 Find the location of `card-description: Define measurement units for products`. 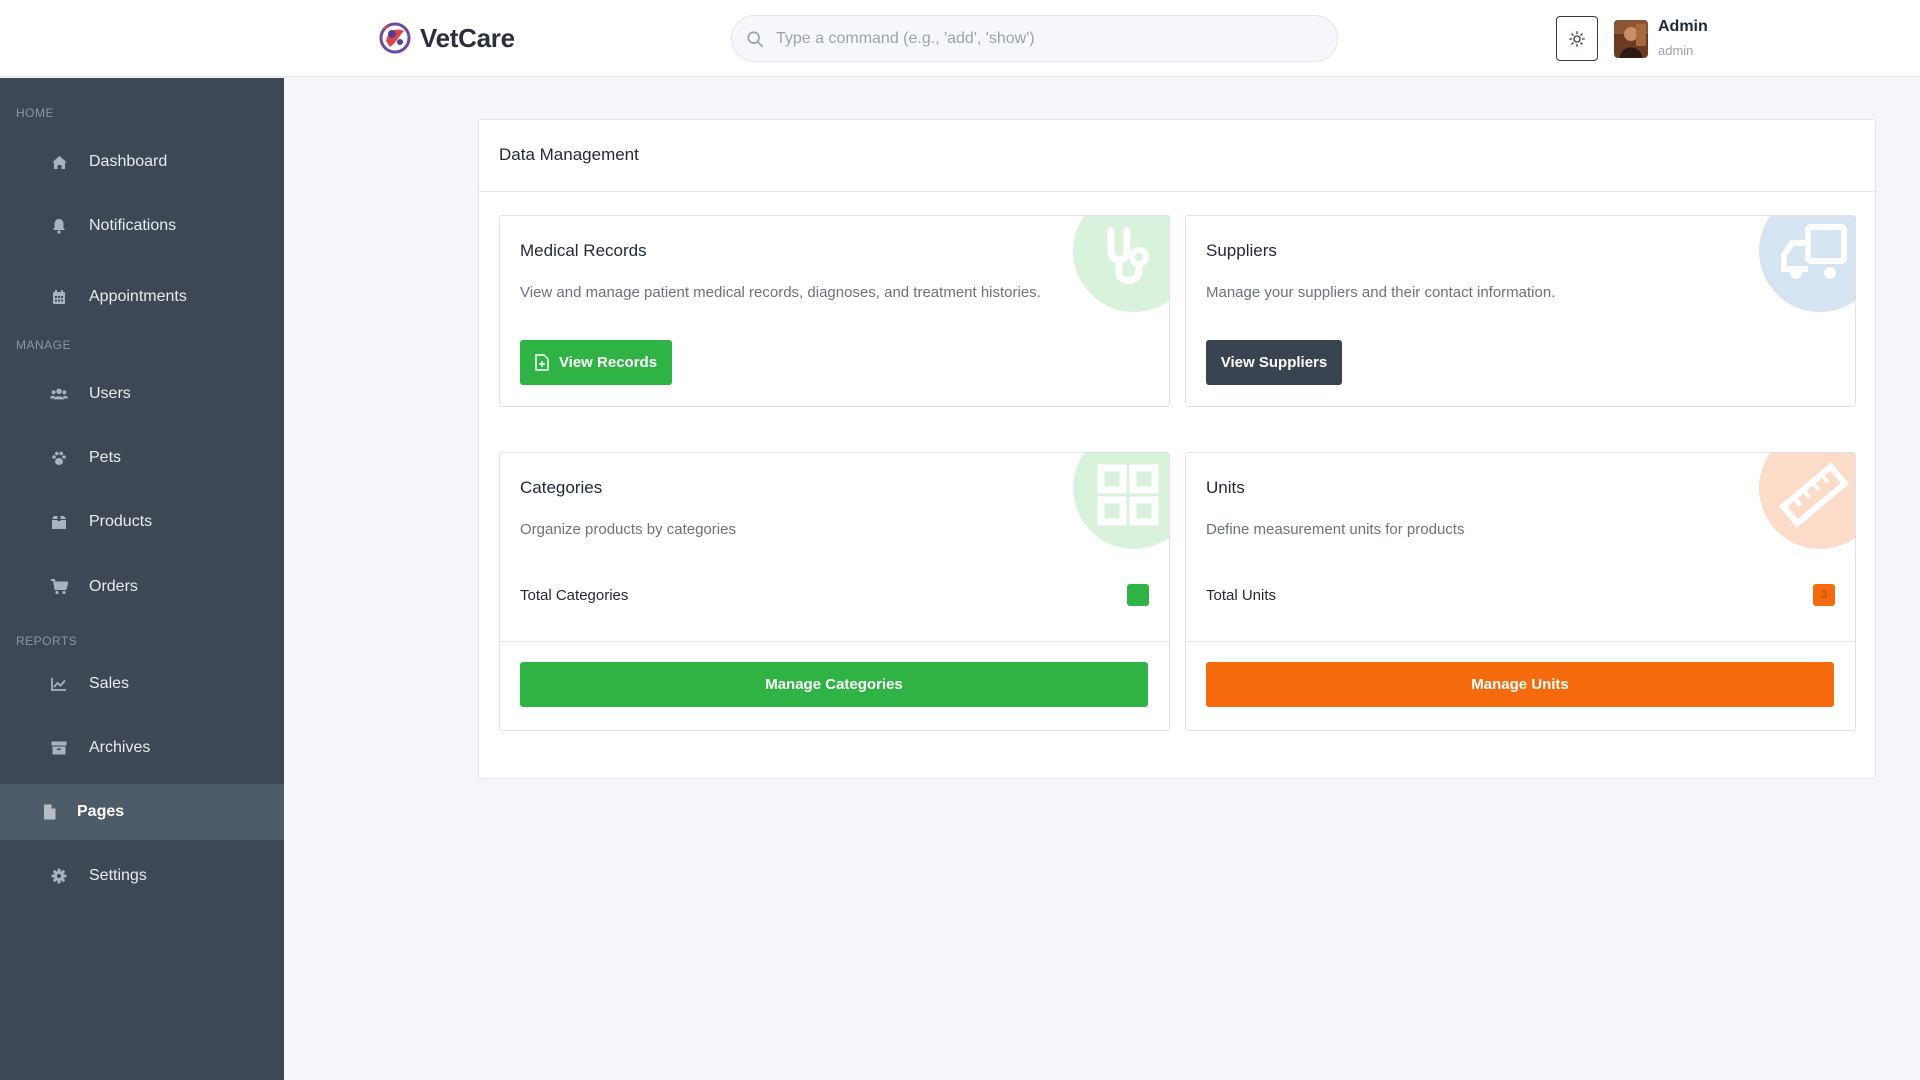

card-description: Define measurement units for products is located at coordinates (1335, 529).